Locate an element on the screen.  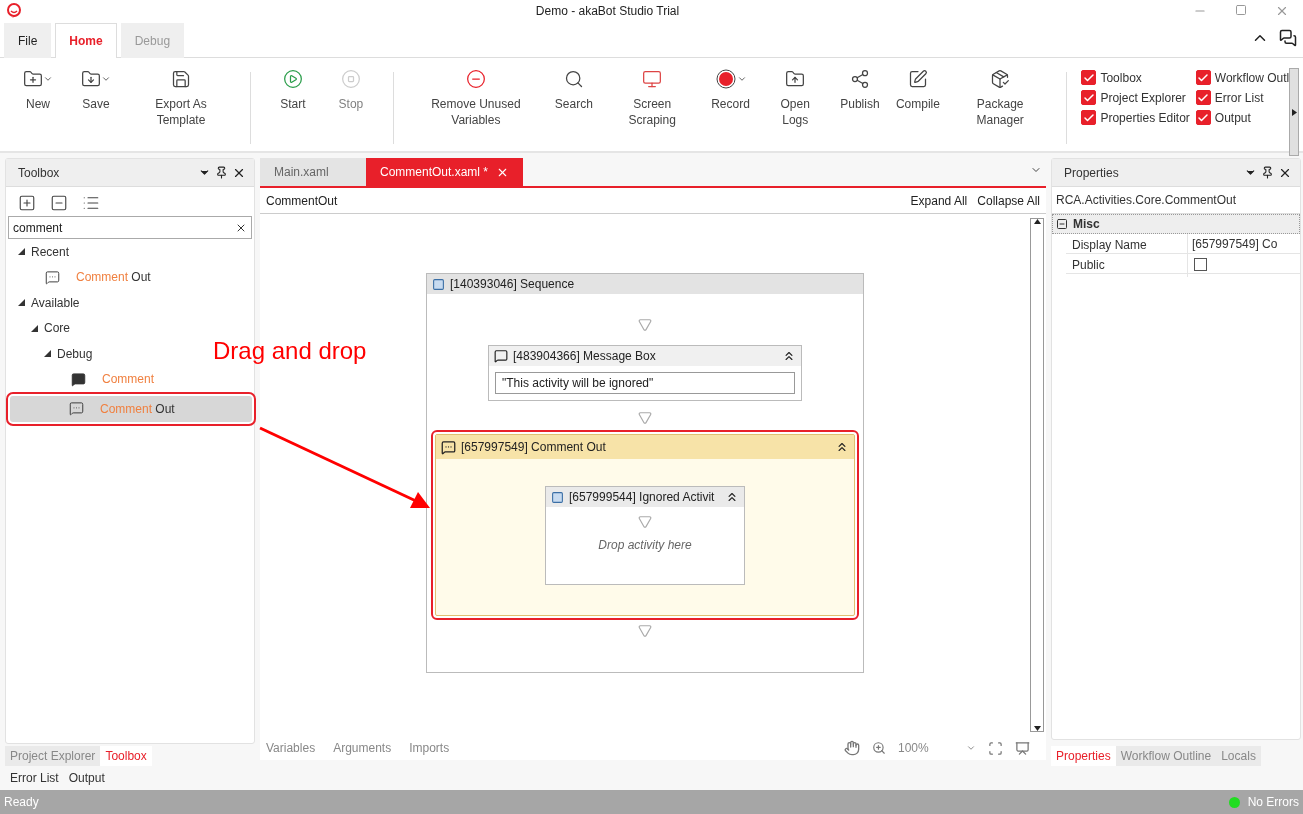
message-box-activity: [483904366] Message Box "This activity will be ignored" is located at coordinates (645, 373).